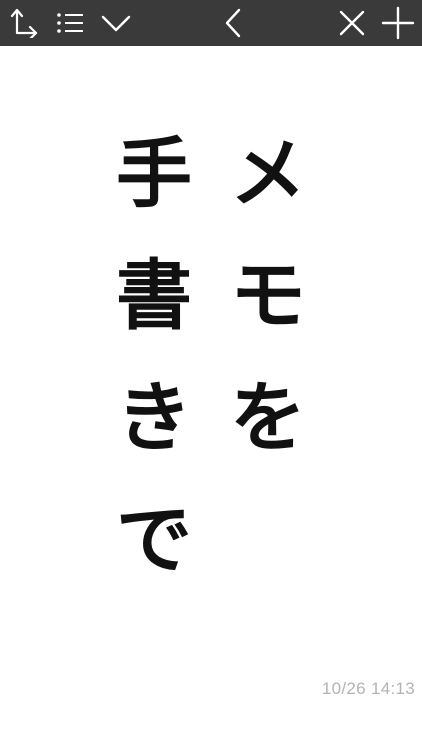  I want to click on export-button, so click(24, 23).